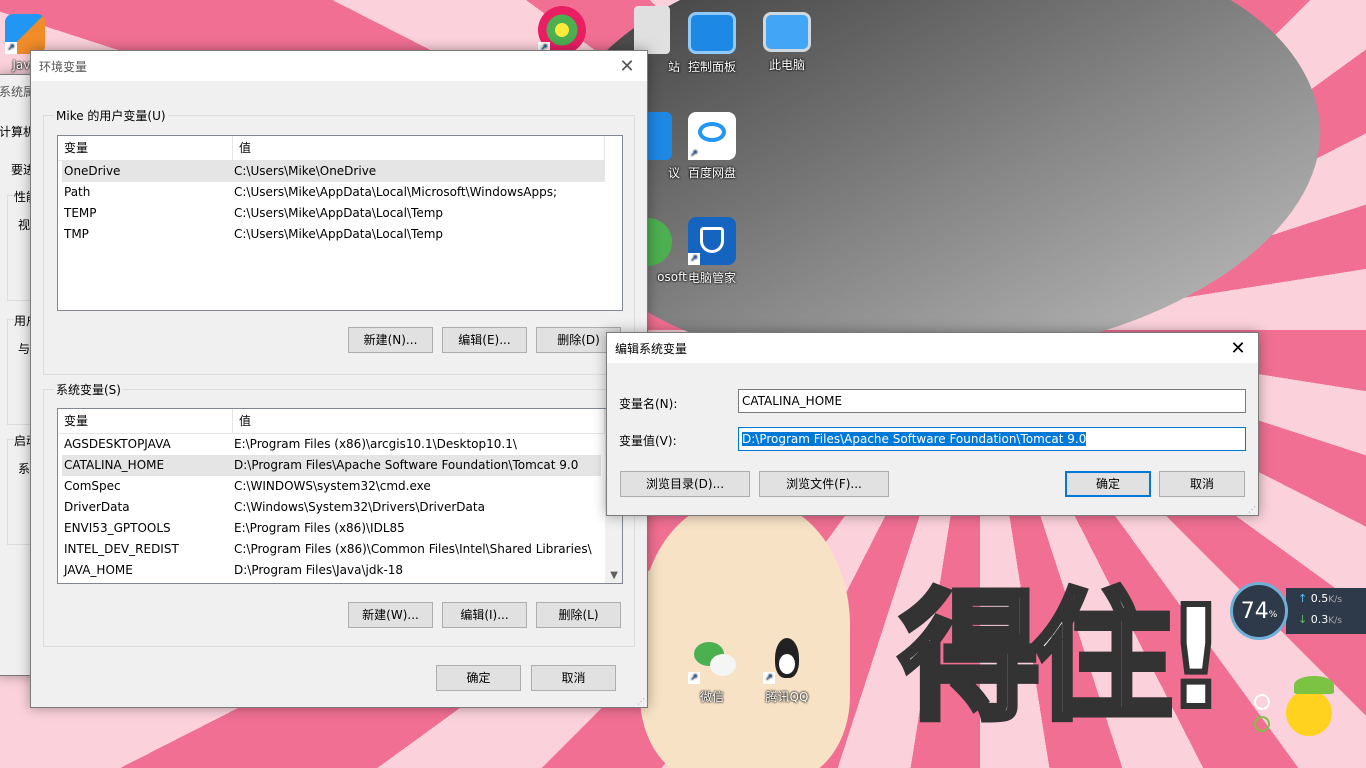 This screenshot has width=1366, height=768. Describe the element at coordinates (712, 132) in the screenshot. I see `cloud-icon` at that location.